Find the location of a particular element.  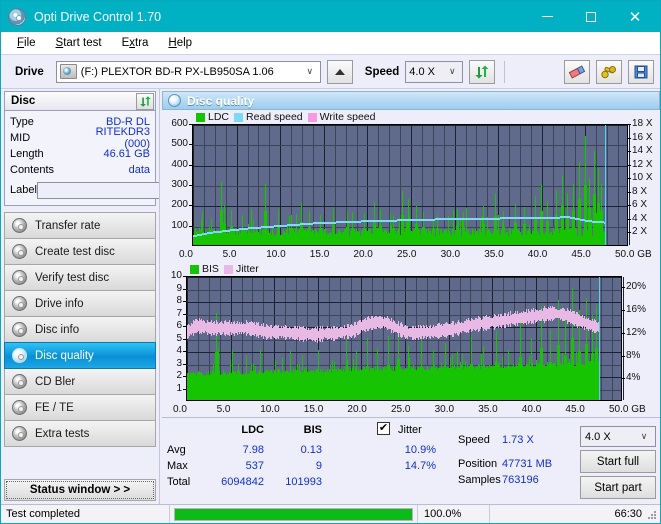

refresh-icon is located at coordinates (482, 71).